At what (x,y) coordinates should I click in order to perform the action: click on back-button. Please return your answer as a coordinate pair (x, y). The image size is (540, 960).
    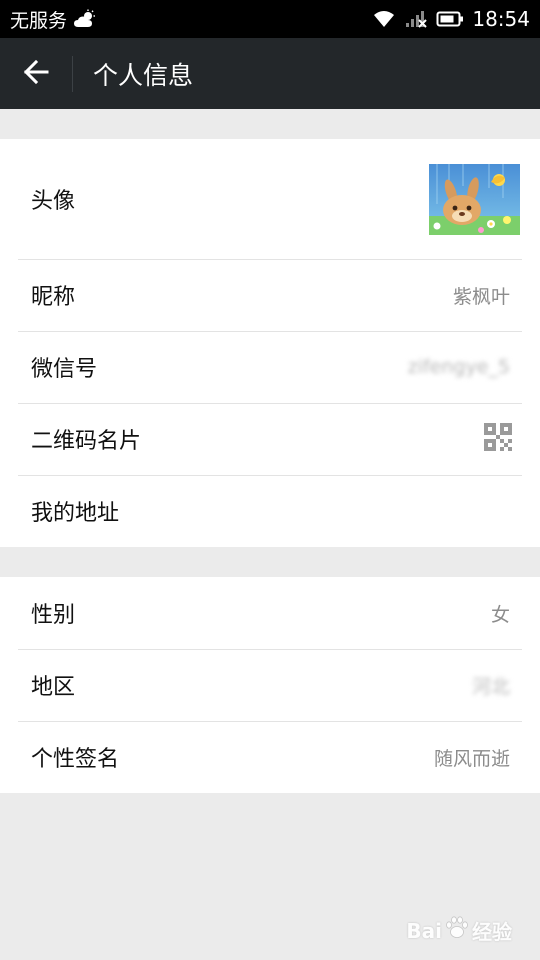
    Looking at the image, I should click on (36, 73).